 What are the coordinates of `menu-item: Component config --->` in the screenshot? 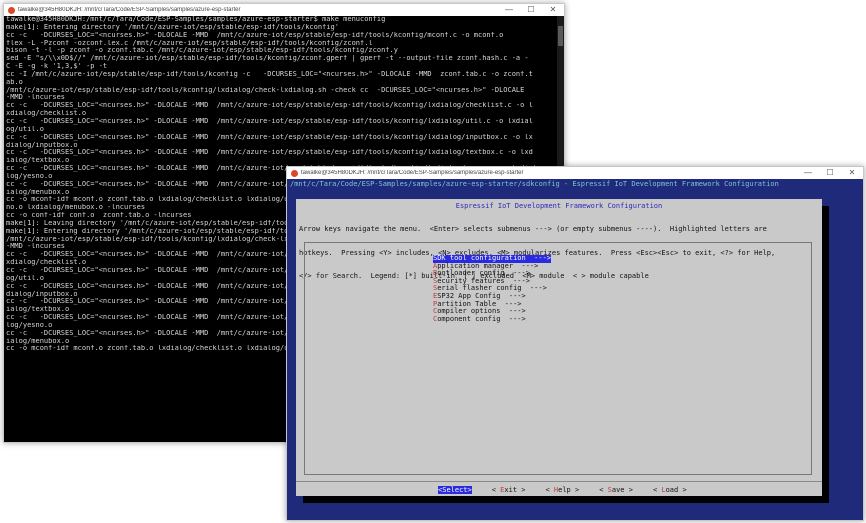 It's located at (492, 319).